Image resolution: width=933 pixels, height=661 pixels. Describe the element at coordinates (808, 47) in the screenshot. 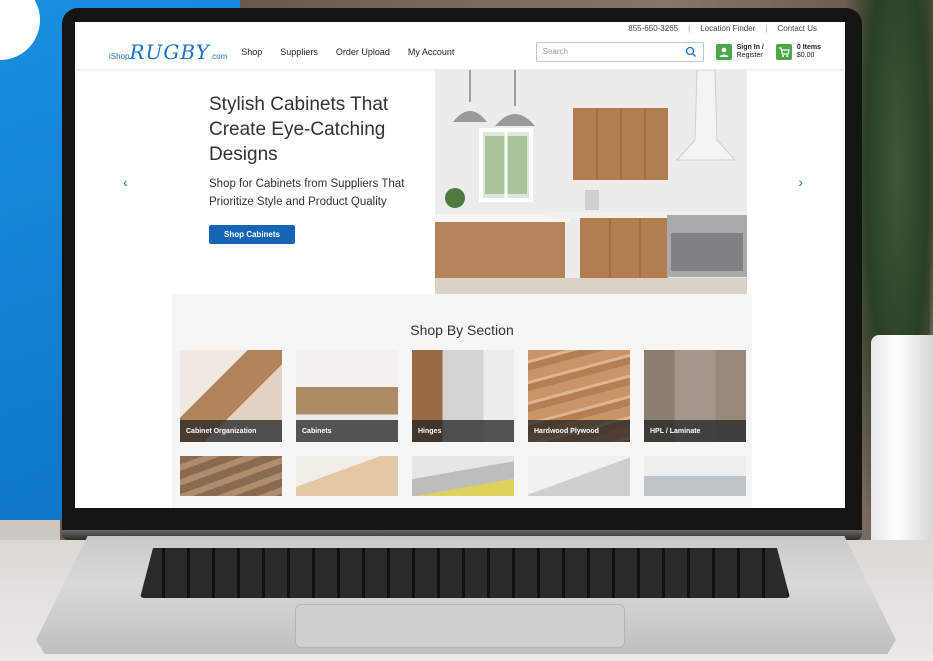

I see `cart-count: 0 Items` at that location.